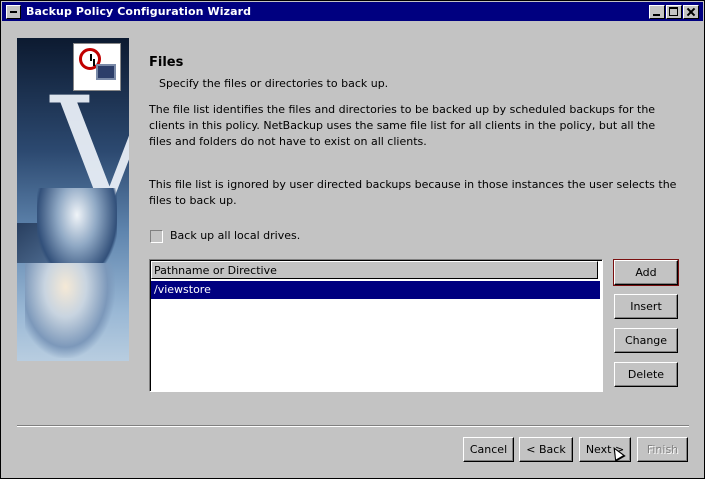 This screenshot has height=479, width=705. I want to click on cancel-button-label: Cancel, so click(488, 449).